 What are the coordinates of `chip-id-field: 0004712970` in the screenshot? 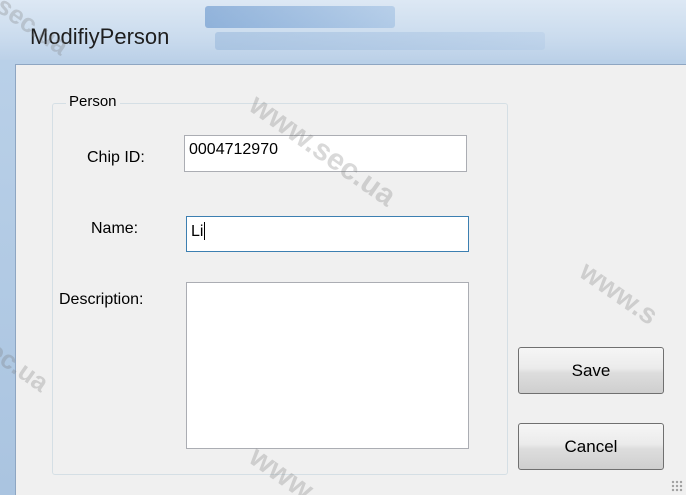 It's located at (325, 153).